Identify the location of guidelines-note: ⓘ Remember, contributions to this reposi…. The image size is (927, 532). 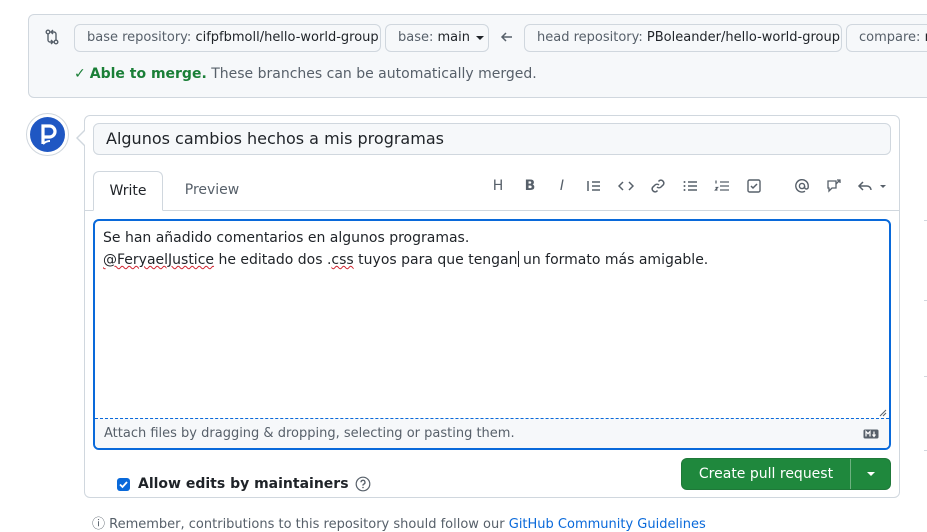
(399, 524).